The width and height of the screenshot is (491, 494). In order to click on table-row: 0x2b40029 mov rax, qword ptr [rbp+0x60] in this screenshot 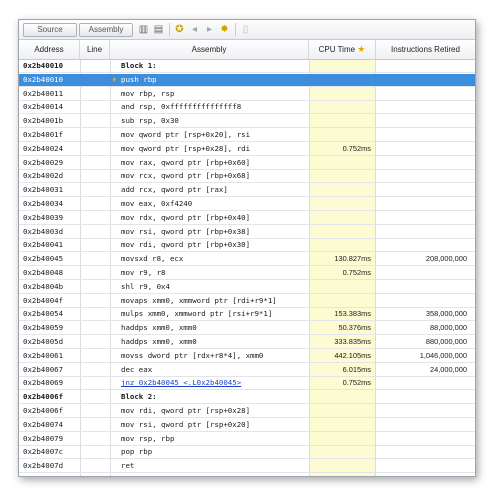, I will do `click(247, 163)`.